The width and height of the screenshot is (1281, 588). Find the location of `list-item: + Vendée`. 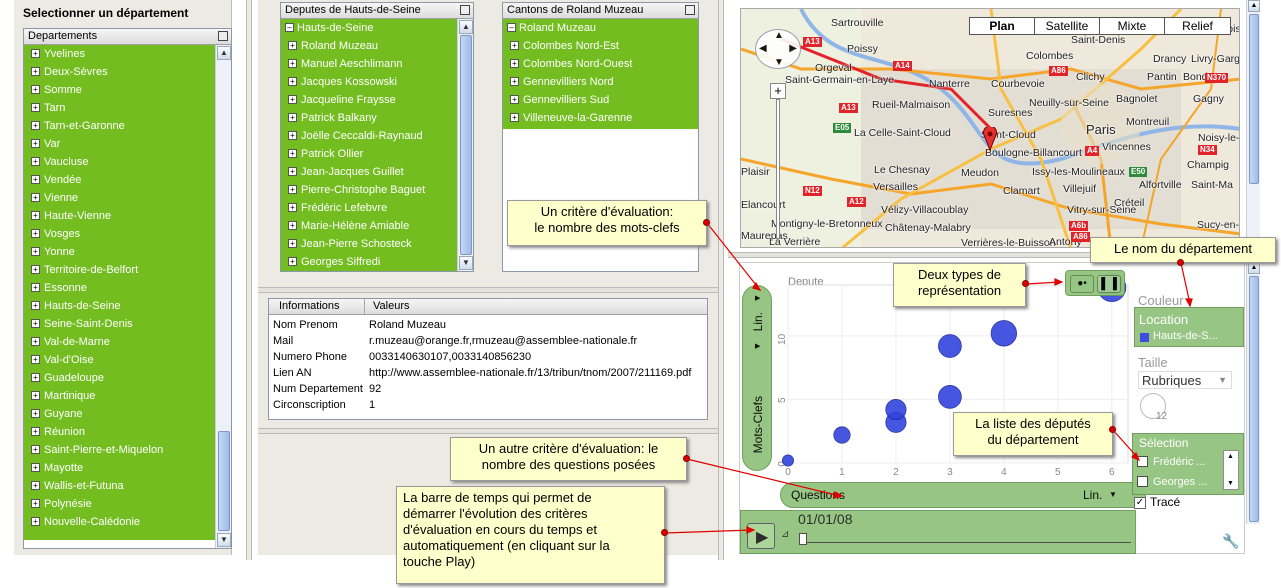

list-item: + Vendée is located at coordinates (119, 180).